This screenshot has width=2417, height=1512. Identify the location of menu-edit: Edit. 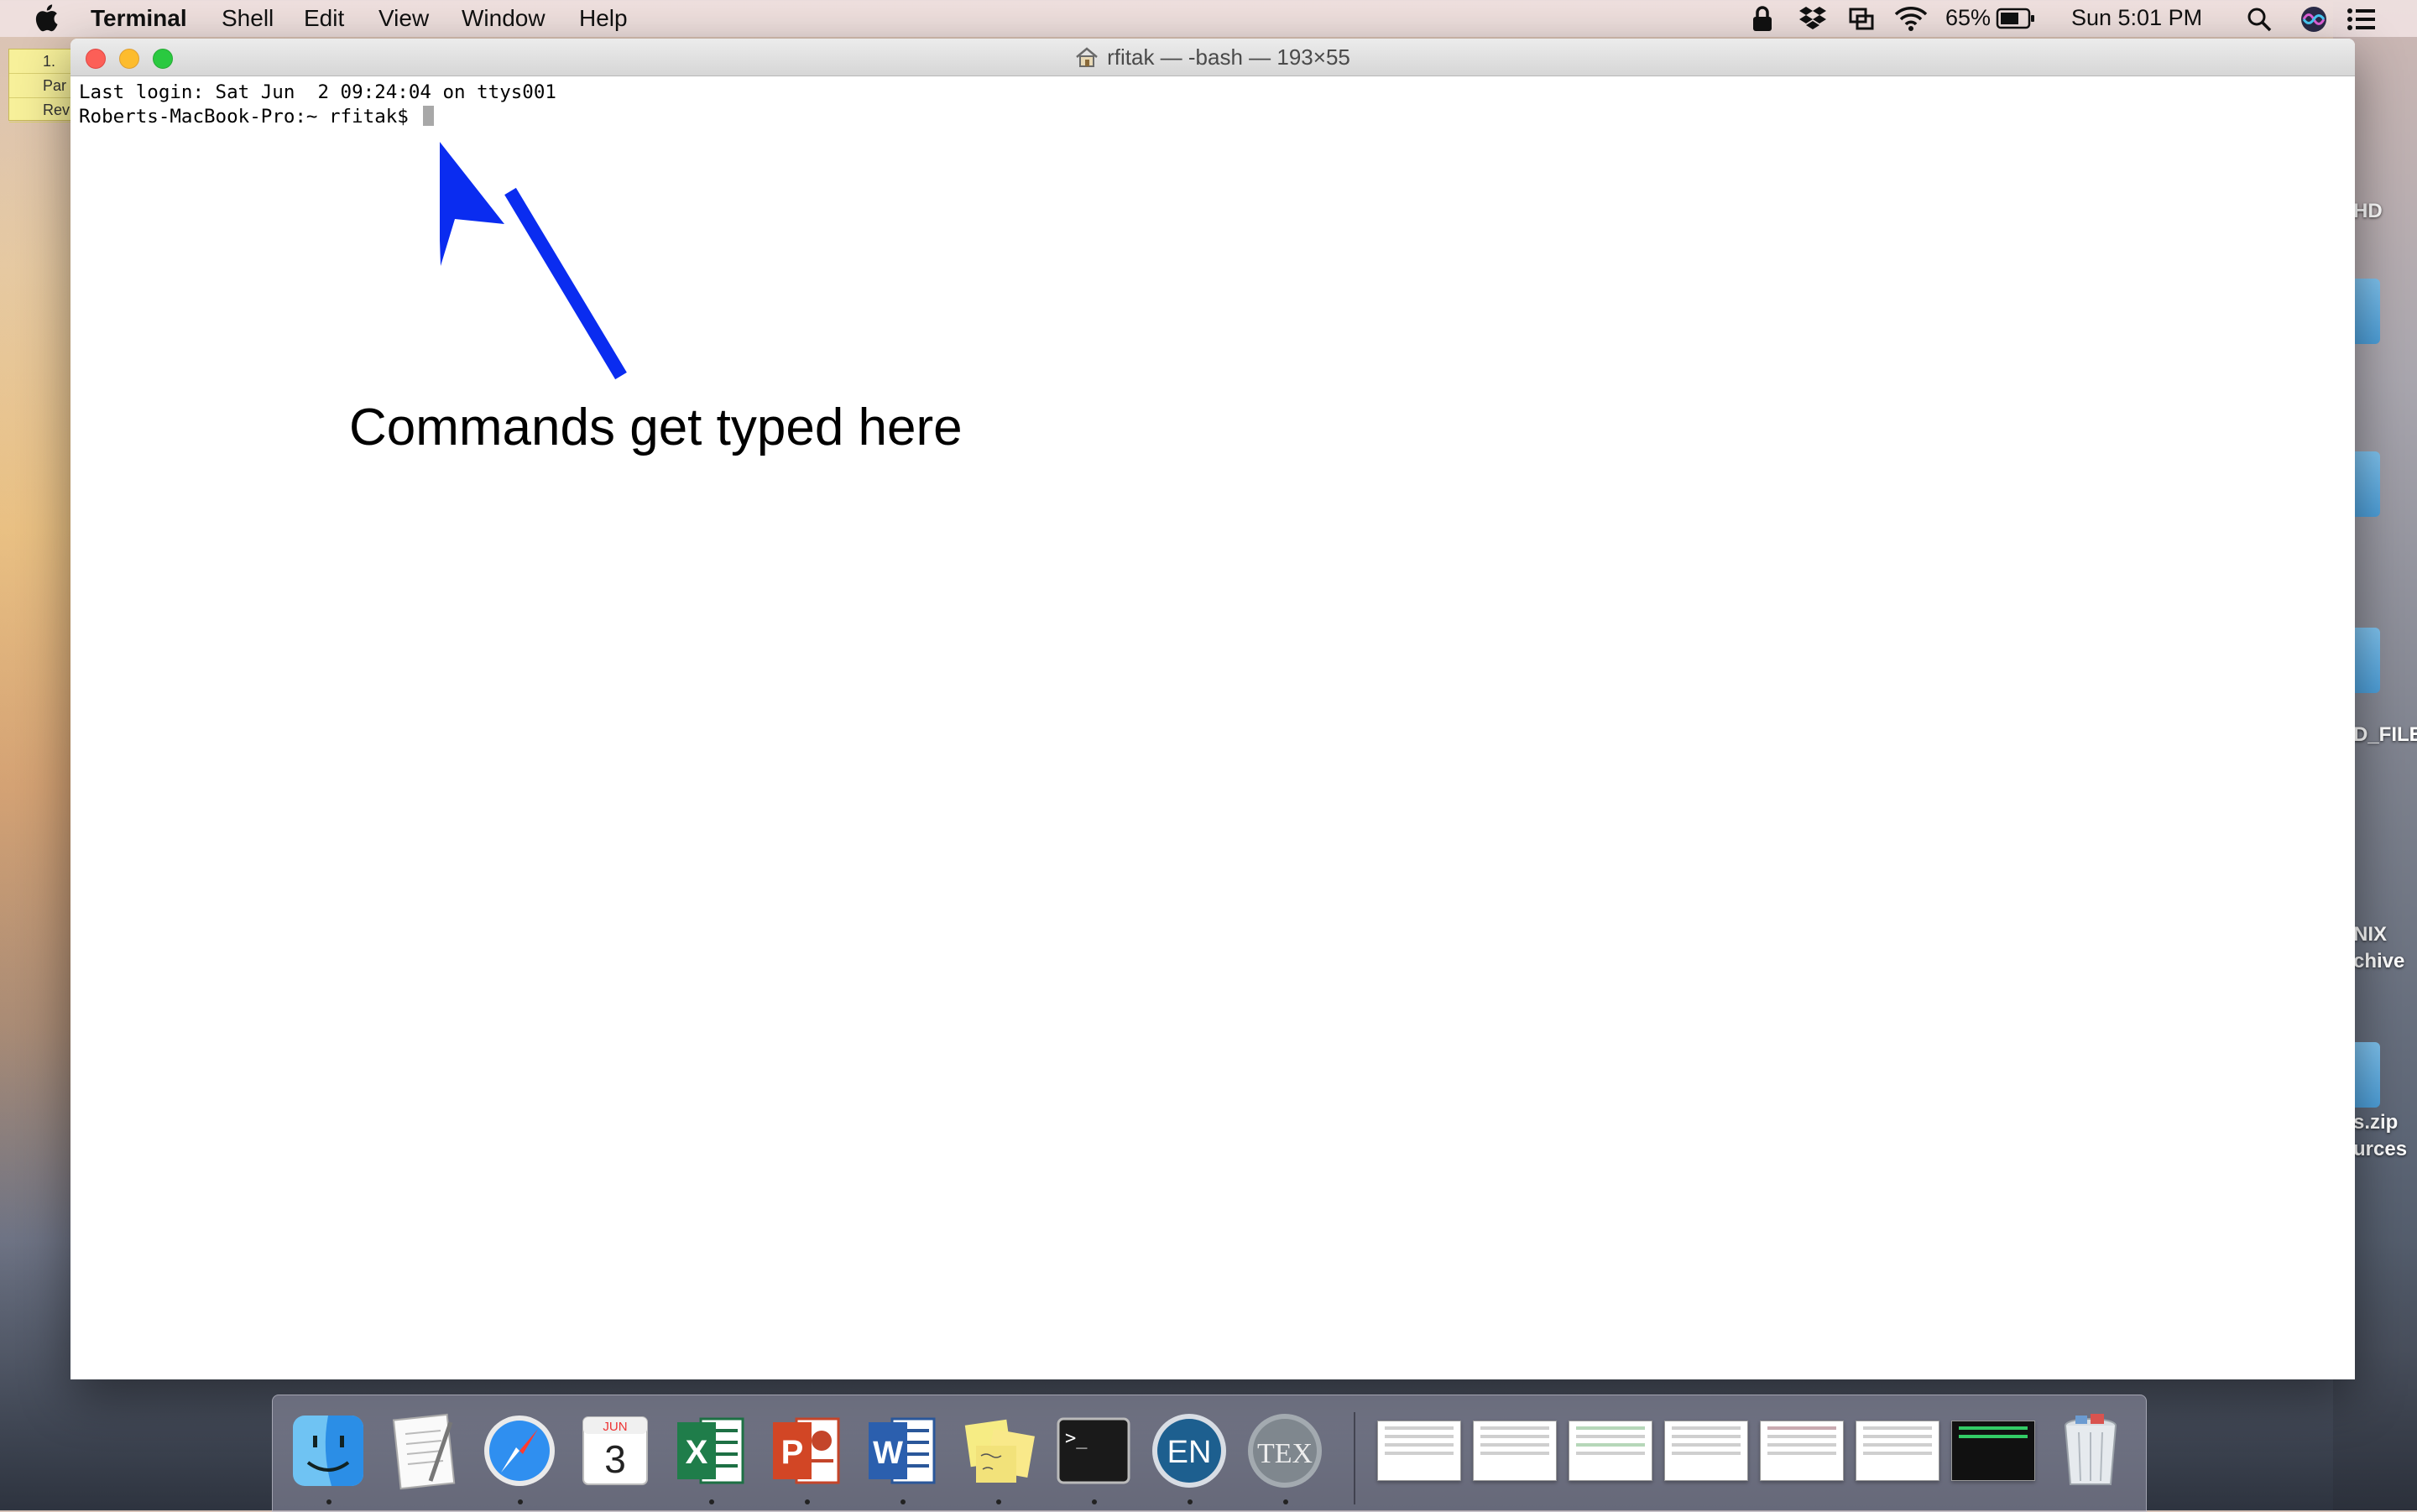
(324, 18).